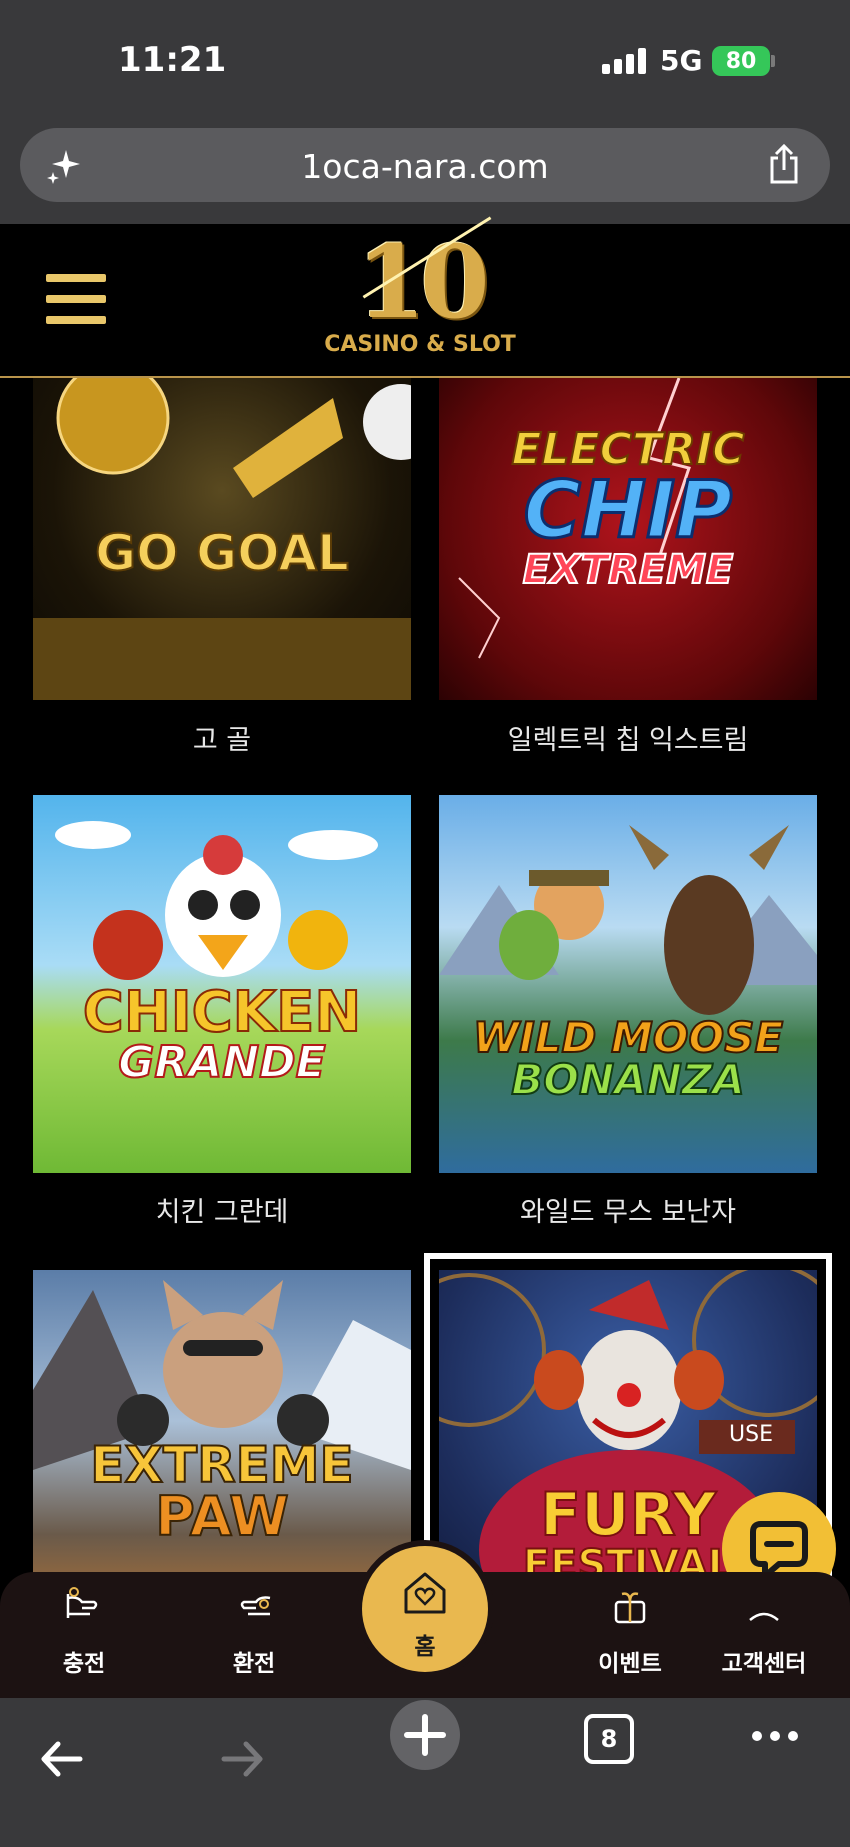 Image resolution: width=850 pixels, height=1847 pixels. I want to click on game-art-title: EXTREME PAW, so click(221, 1492).